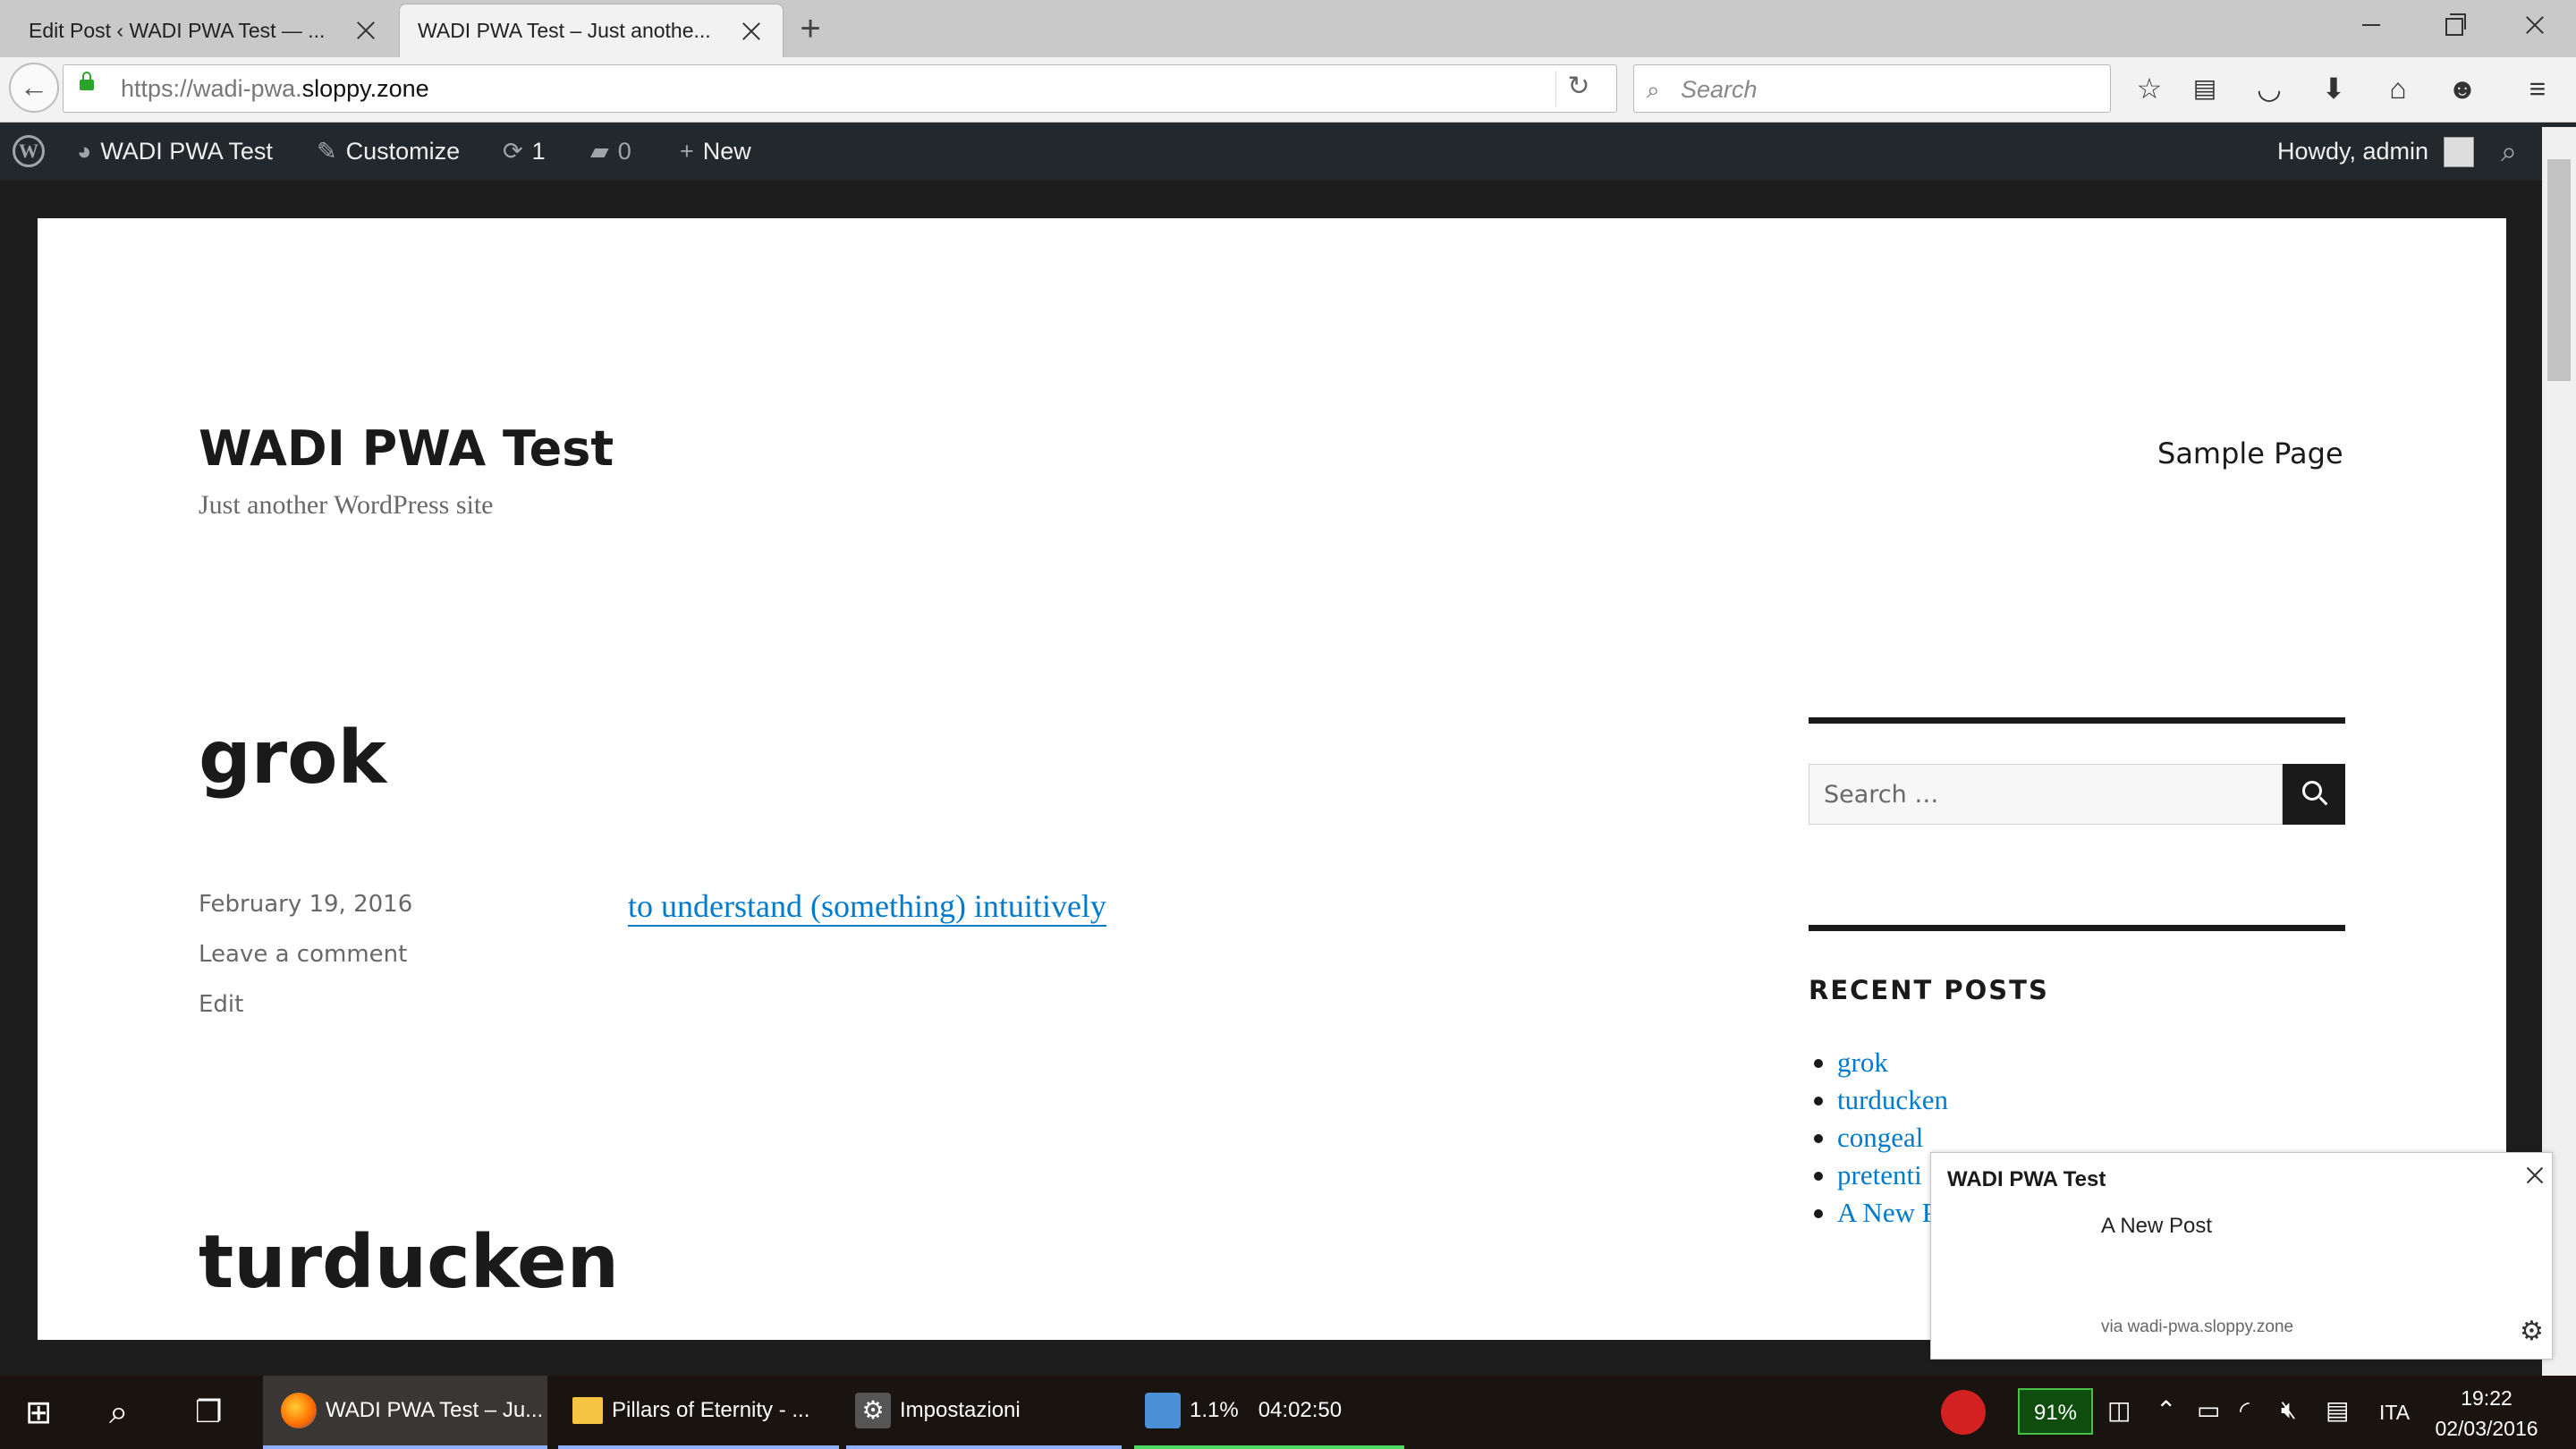  I want to click on taskbar-system-monitor: 1.1% 04:02:50, so click(1269, 1412).